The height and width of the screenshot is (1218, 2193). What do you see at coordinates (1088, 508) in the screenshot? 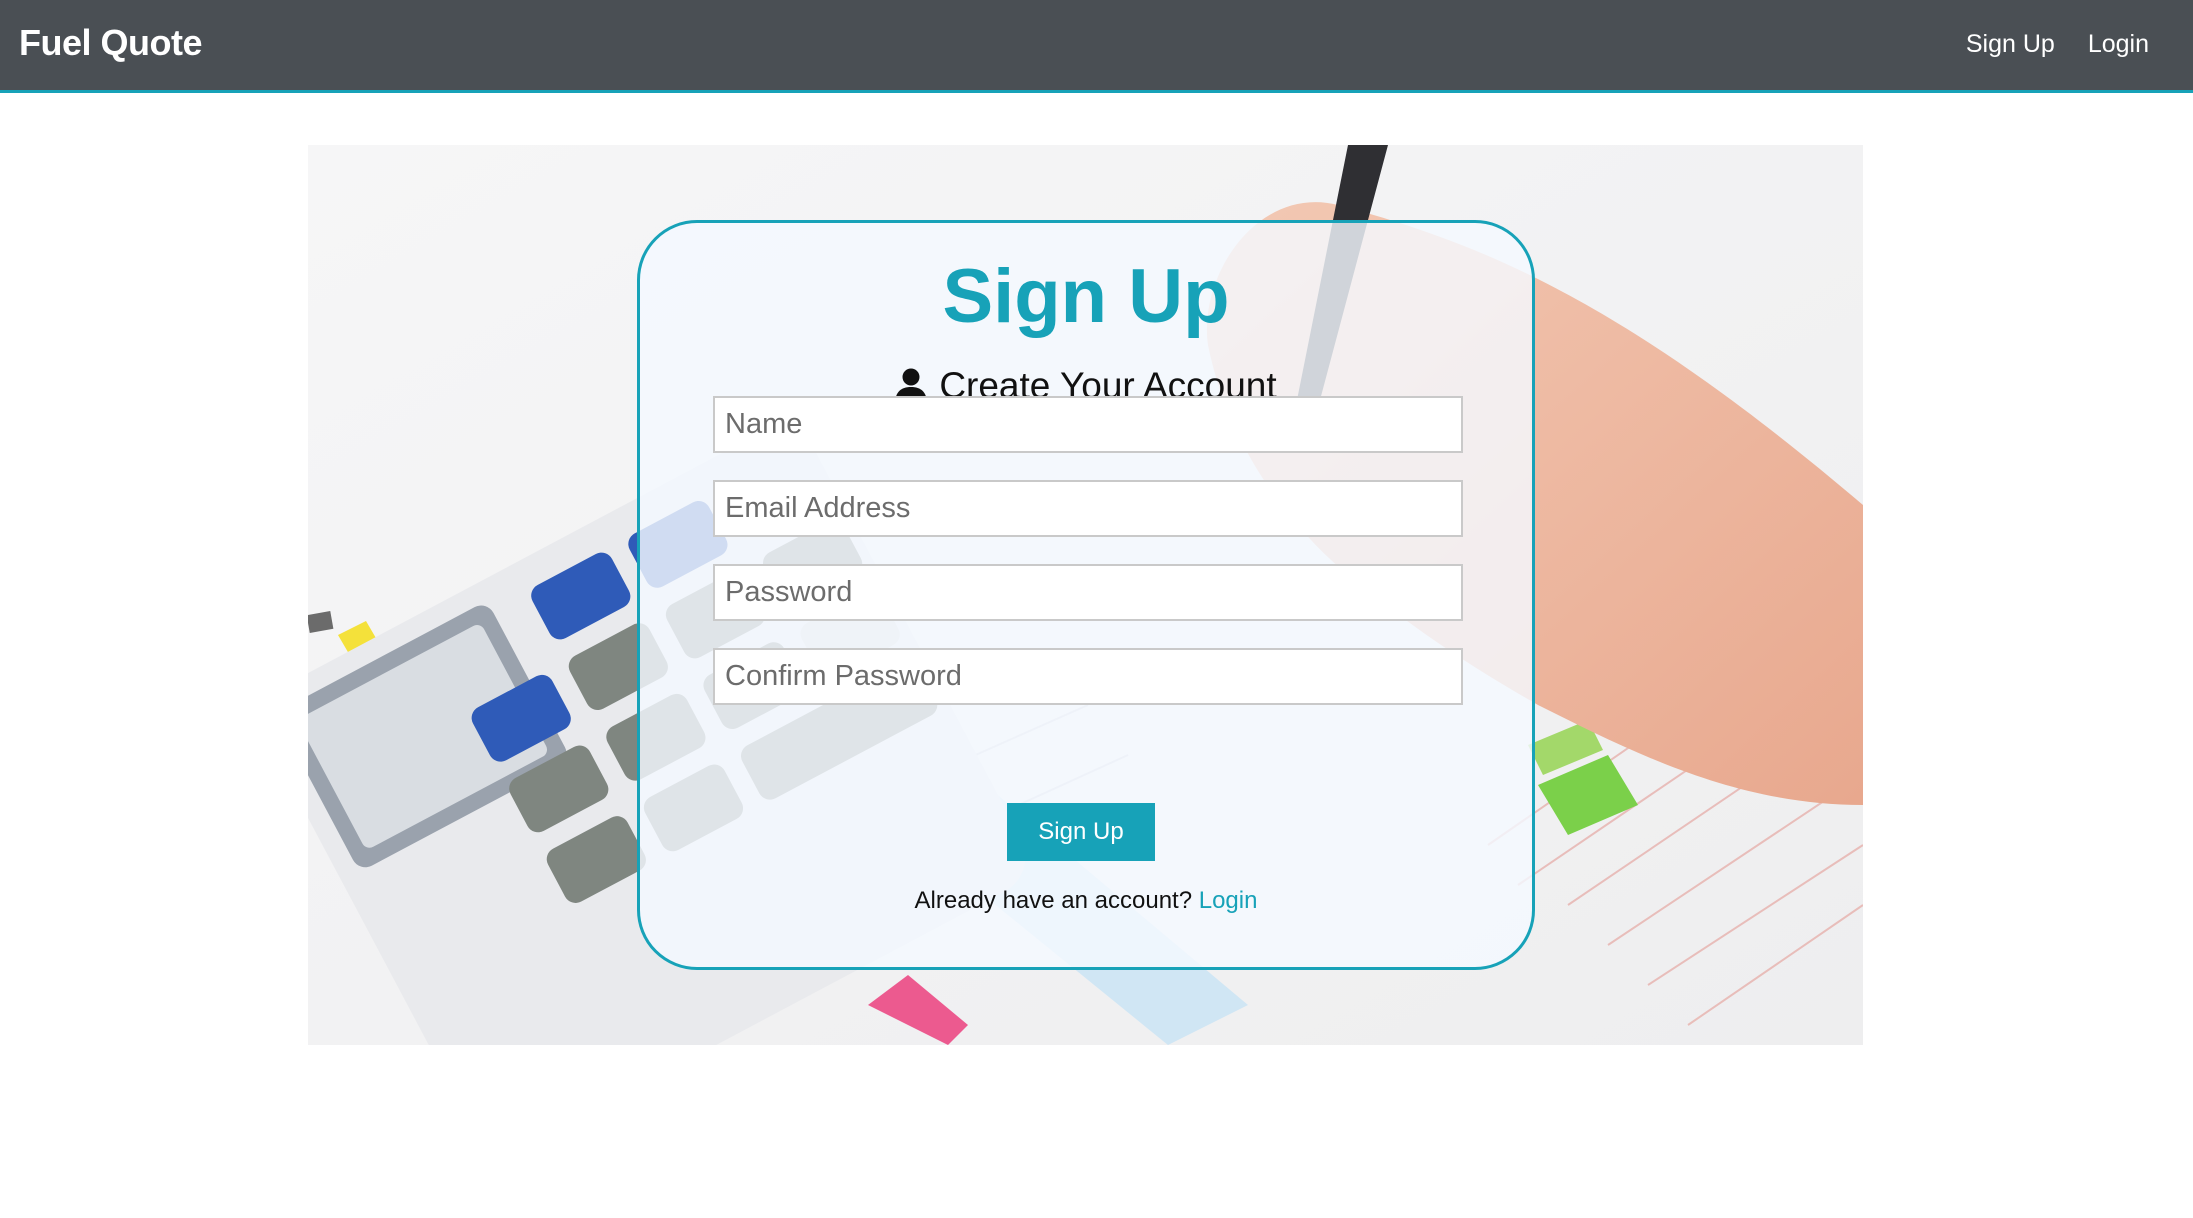
I see `email-input` at bounding box center [1088, 508].